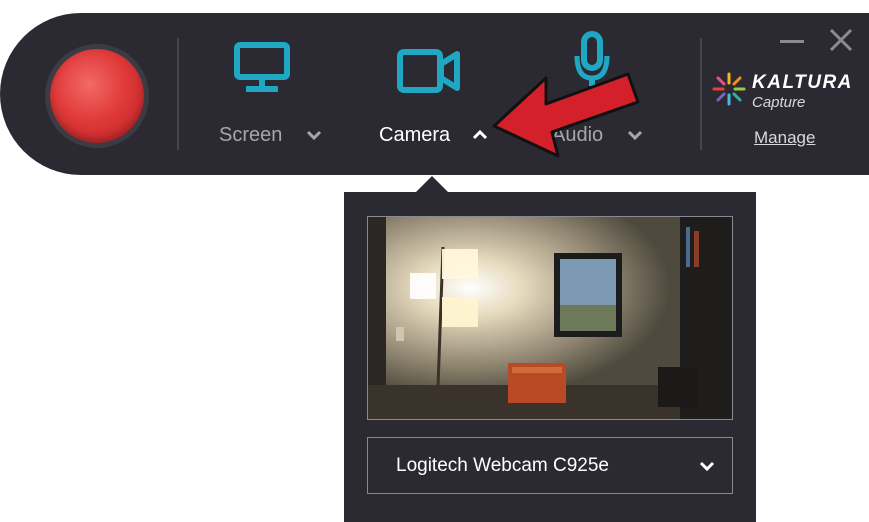 The height and width of the screenshot is (522, 869). Describe the element at coordinates (779, 102) in the screenshot. I see `brand-product: Capture` at that location.